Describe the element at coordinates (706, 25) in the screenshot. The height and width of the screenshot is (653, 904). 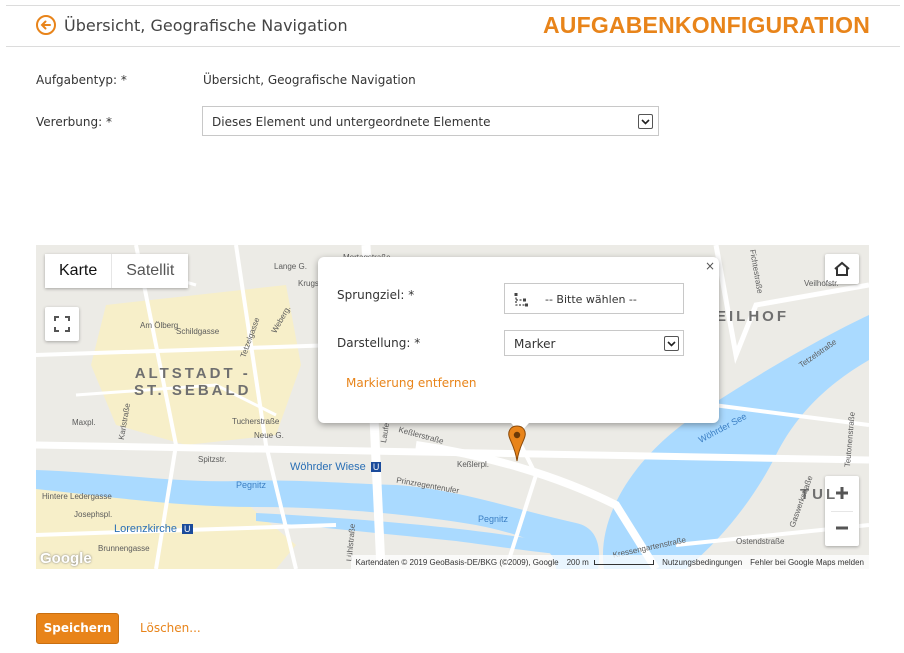
I see `section-title: AUFGABENKONFIGURATION` at that location.